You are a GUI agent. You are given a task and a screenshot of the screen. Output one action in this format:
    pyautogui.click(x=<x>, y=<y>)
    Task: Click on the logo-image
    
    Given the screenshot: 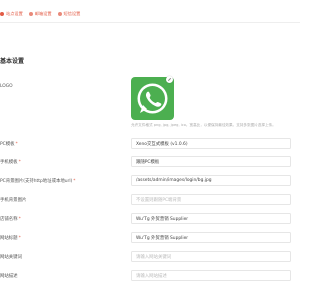 What is the action you would take?
    pyautogui.click(x=152, y=98)
    